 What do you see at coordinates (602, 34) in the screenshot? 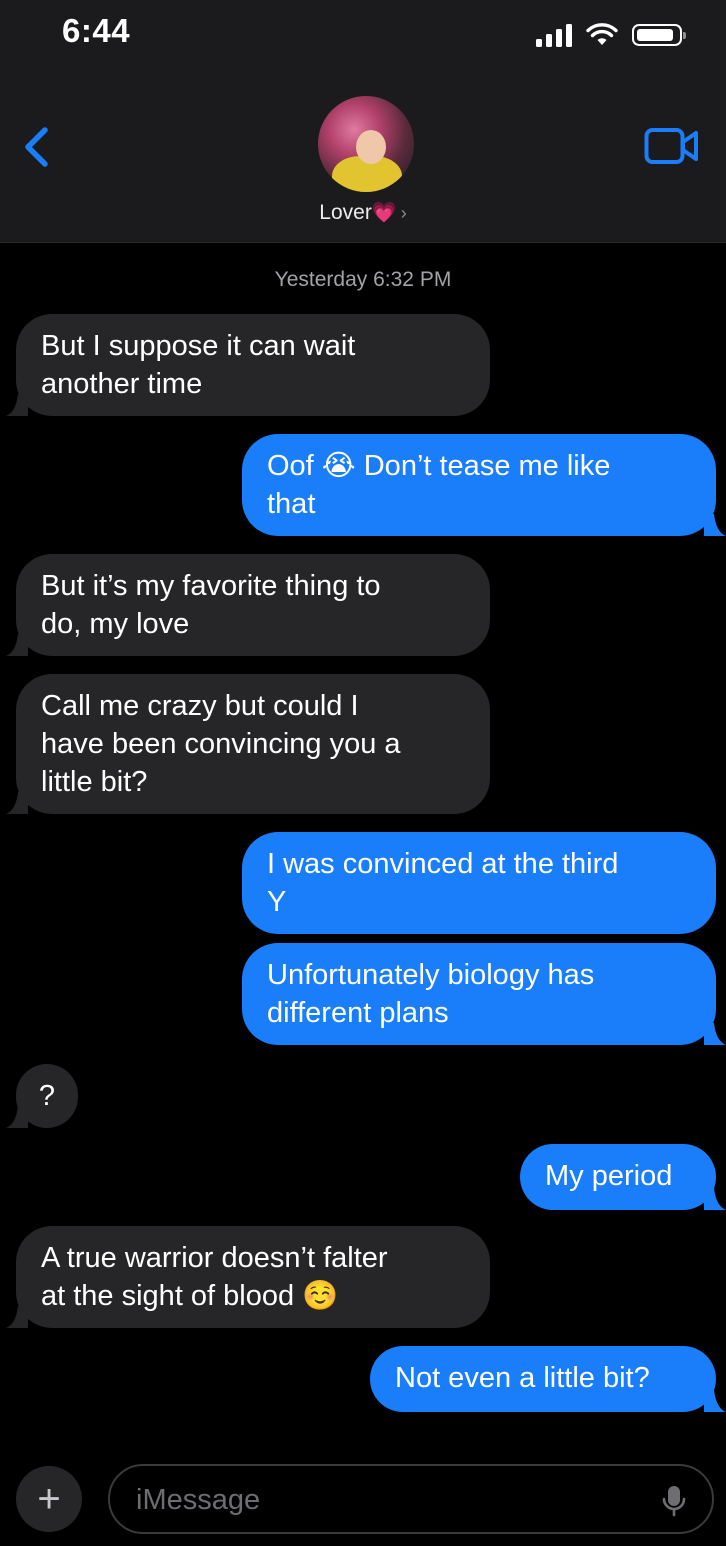
I see `wifi-icon` at bounding box center [602, 34].